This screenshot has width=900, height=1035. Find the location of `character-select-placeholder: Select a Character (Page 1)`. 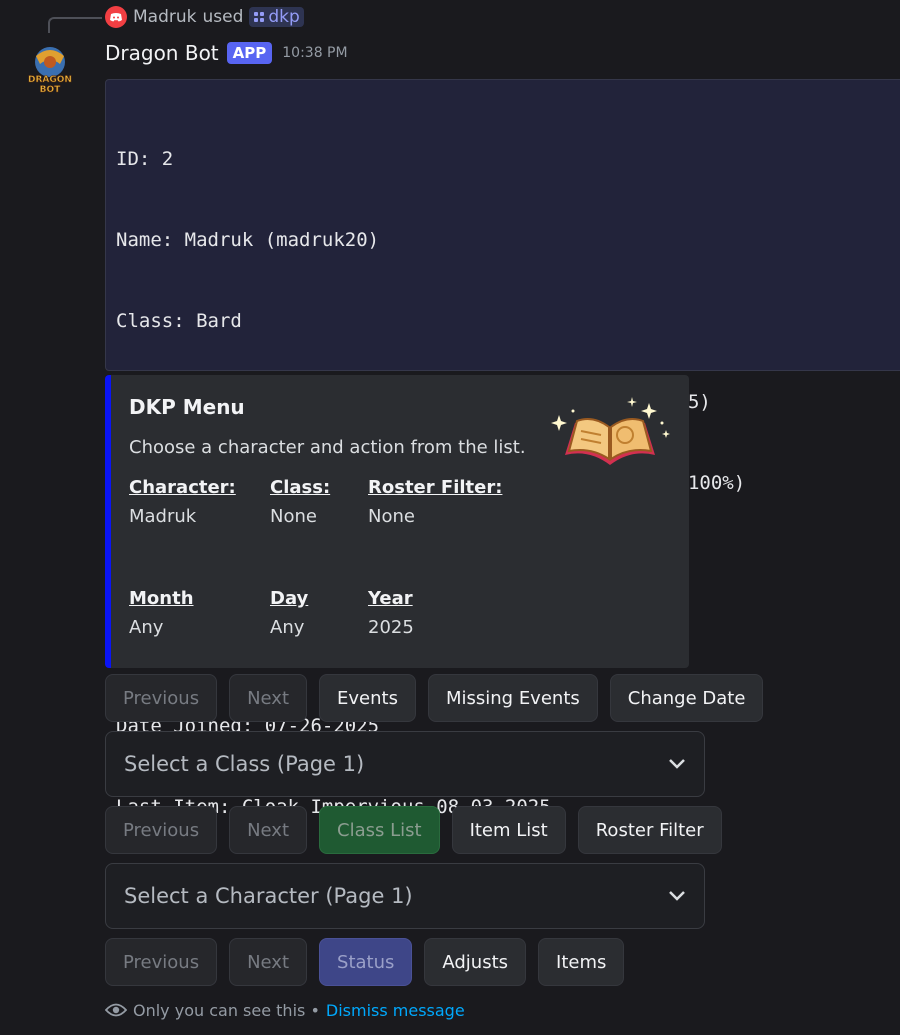

character-select-placeholder: Select a Character (Page 1) is located at coordinates (268, 896).